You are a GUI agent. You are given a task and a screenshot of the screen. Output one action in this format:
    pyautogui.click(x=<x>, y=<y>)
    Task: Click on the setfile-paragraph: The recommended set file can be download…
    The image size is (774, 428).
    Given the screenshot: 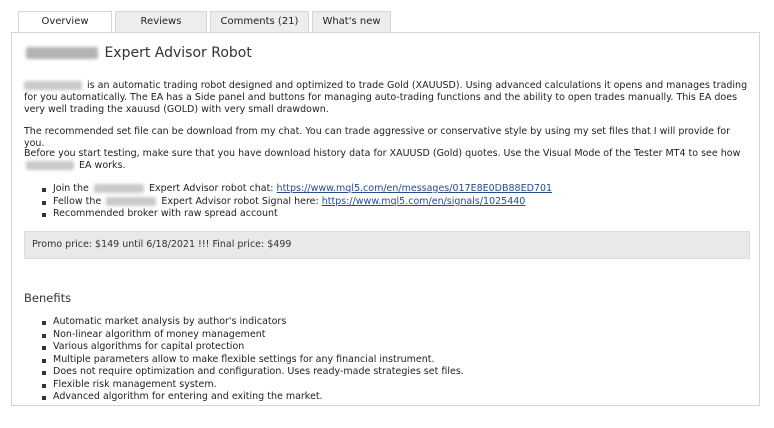 What is the action you would take?
    pyautogui.click(x=377, y=137)
    